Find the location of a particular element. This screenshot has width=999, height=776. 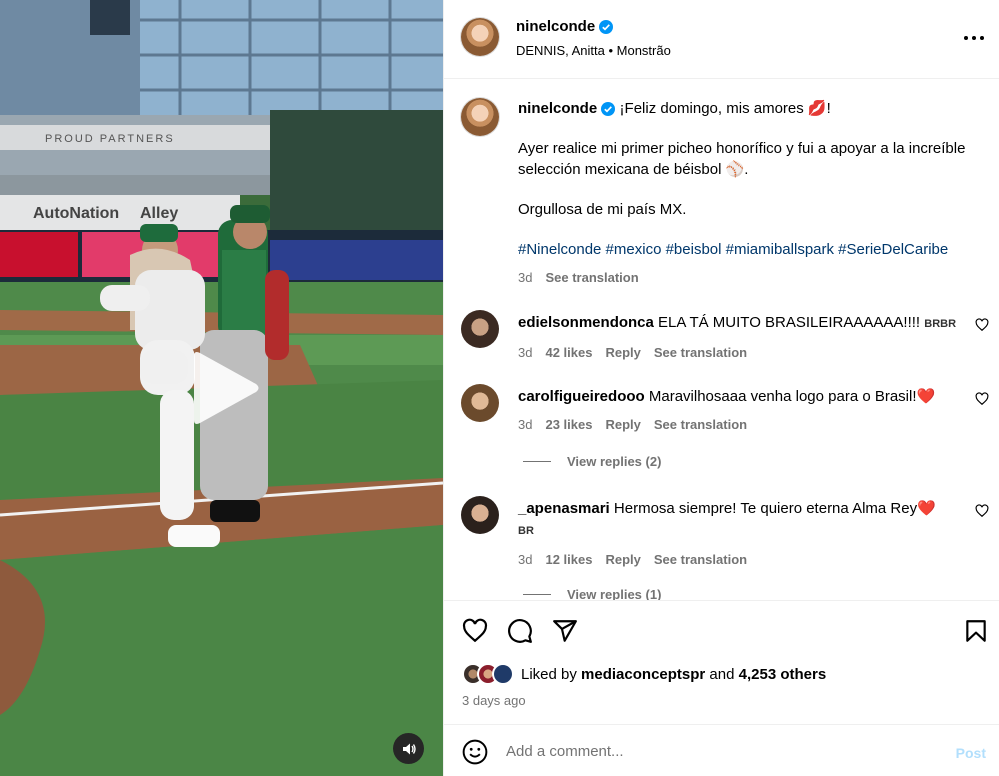

play-button is located at coordinates (225, 388).